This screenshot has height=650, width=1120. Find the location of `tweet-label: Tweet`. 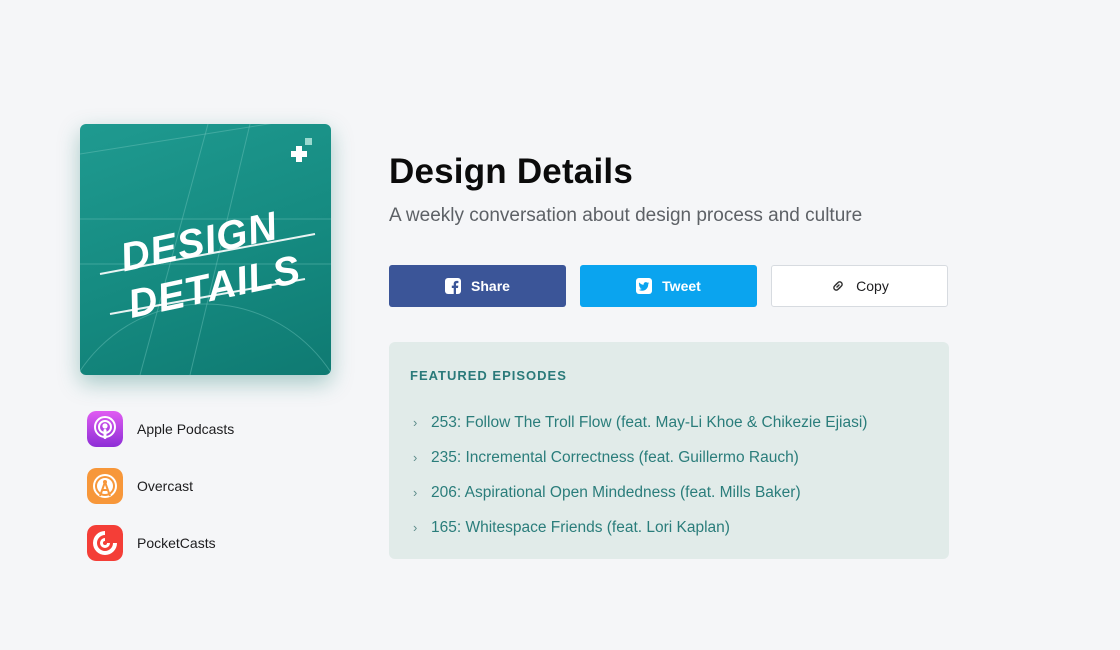

tweet-label: Tweet is located at coordinates (681, 286).